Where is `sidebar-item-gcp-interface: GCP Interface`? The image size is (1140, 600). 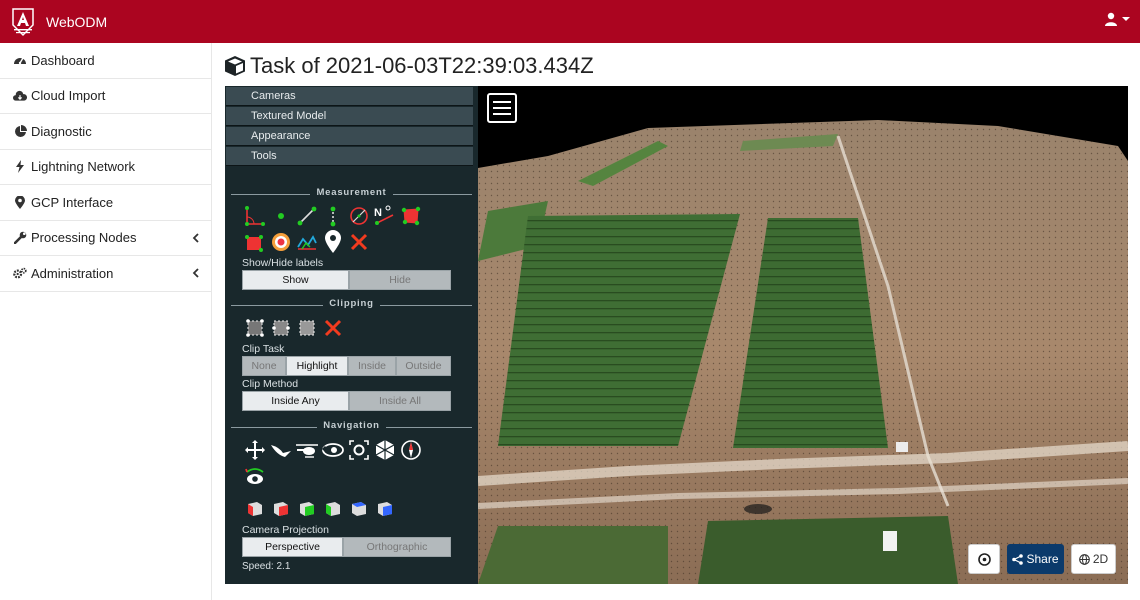 sidebar-item-gcp-interface: GCP Interface is located at coordinates (105, 203).